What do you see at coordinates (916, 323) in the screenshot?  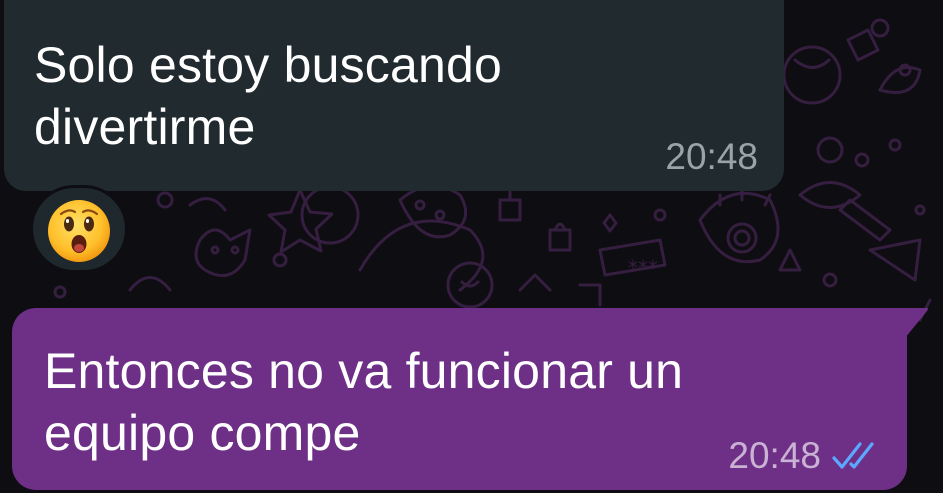 I see `bubble-tail` at bounding box center [916, 323].